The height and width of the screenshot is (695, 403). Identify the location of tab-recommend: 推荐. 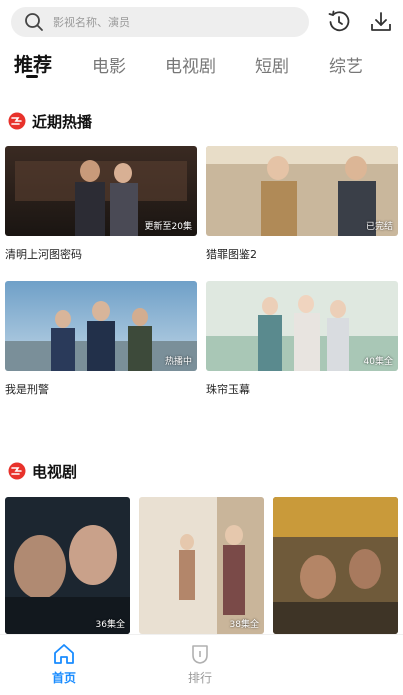
(33, 63).